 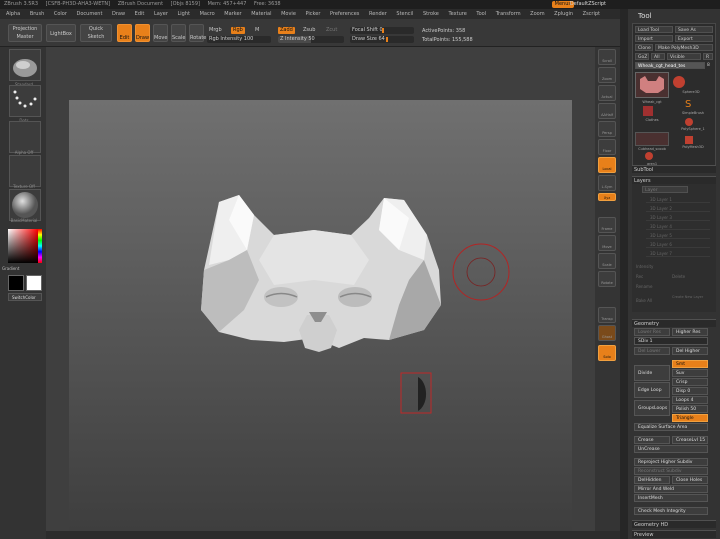 What do you see at coordinates (689, 122) in the screenshot?
I see `polysphere-icon` at bounding box center [689, 122].